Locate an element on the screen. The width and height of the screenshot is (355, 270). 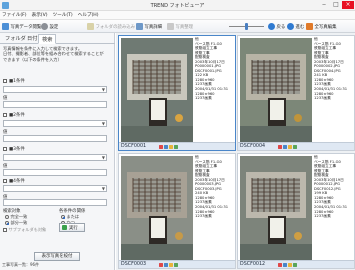
photo-footer: DSCF0001 is located at coordinates (177, 146).